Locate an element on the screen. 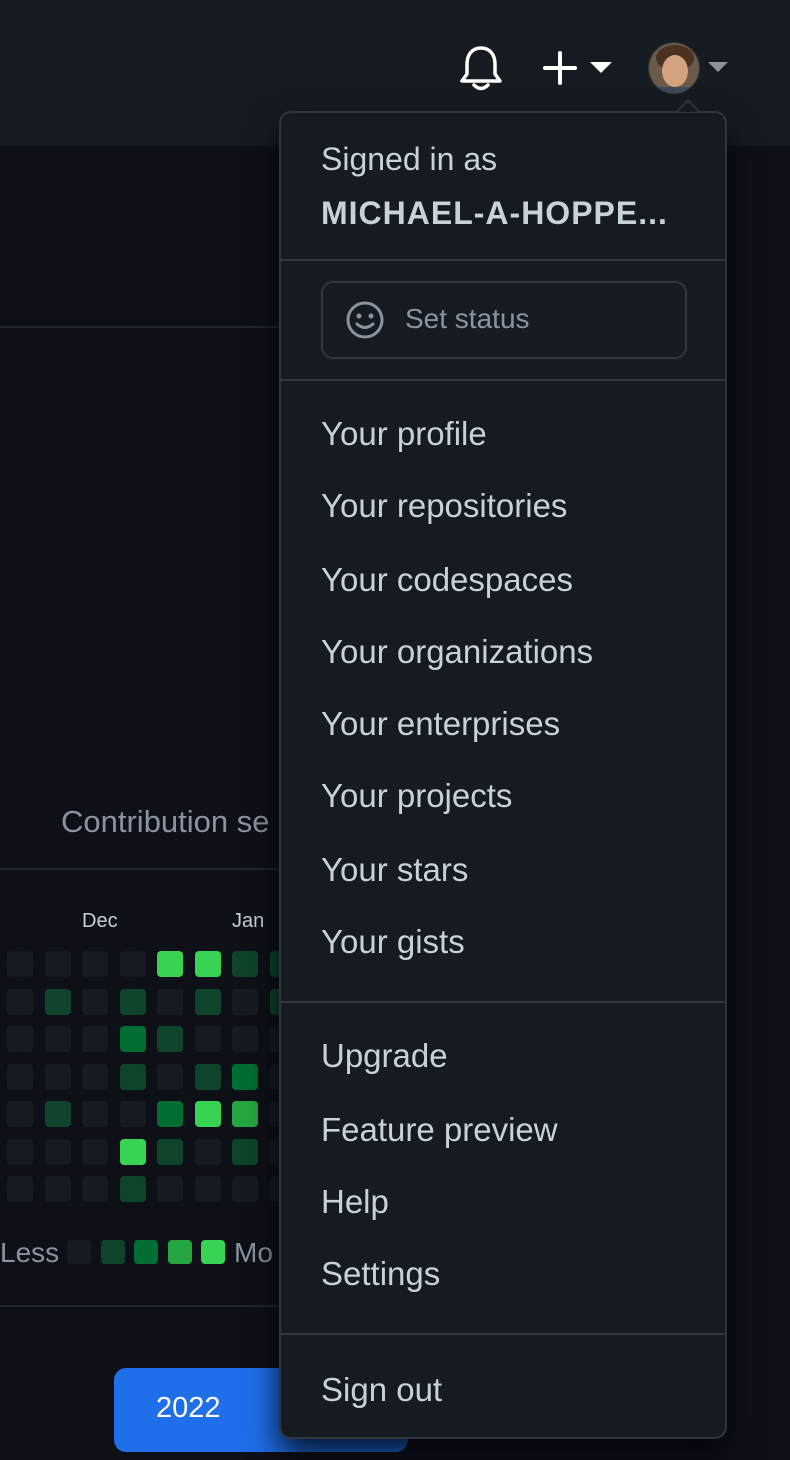 The image size is (790, 1460). avatar is located at coordinates (674, 68).